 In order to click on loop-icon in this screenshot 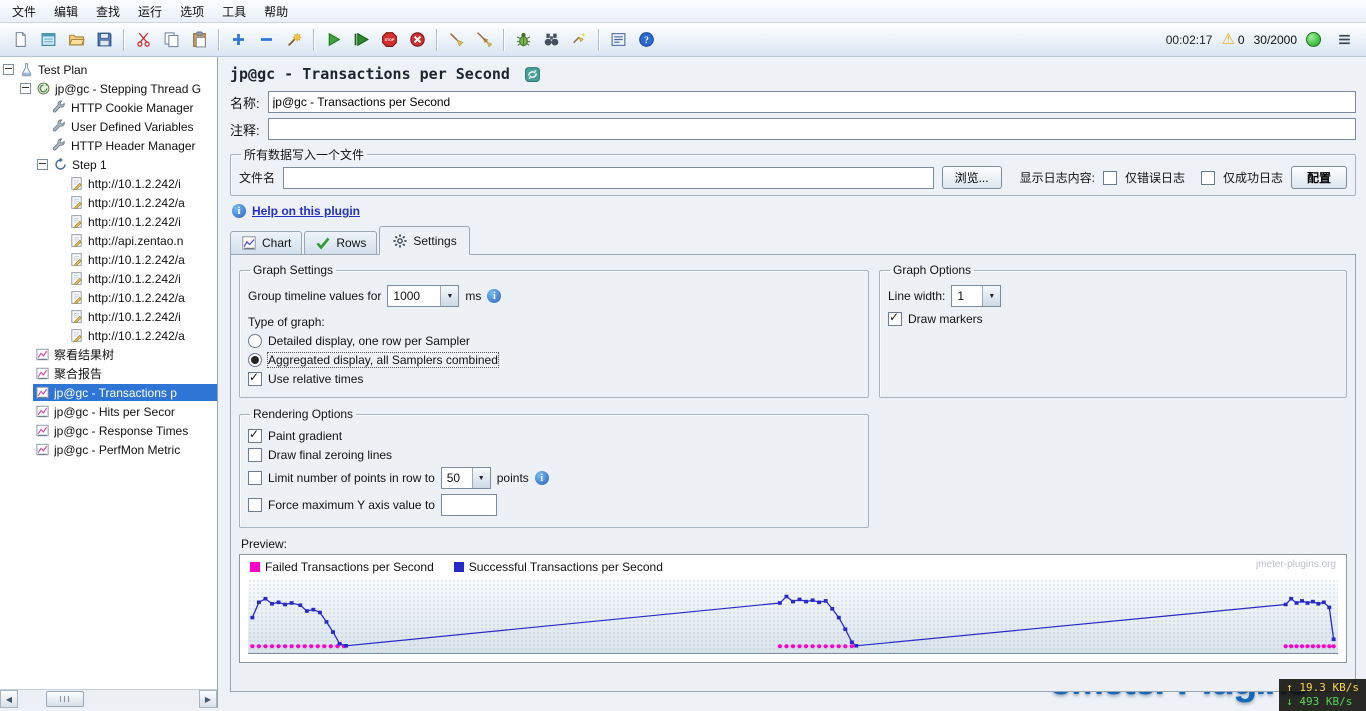, I will do `click(60, 164)`.